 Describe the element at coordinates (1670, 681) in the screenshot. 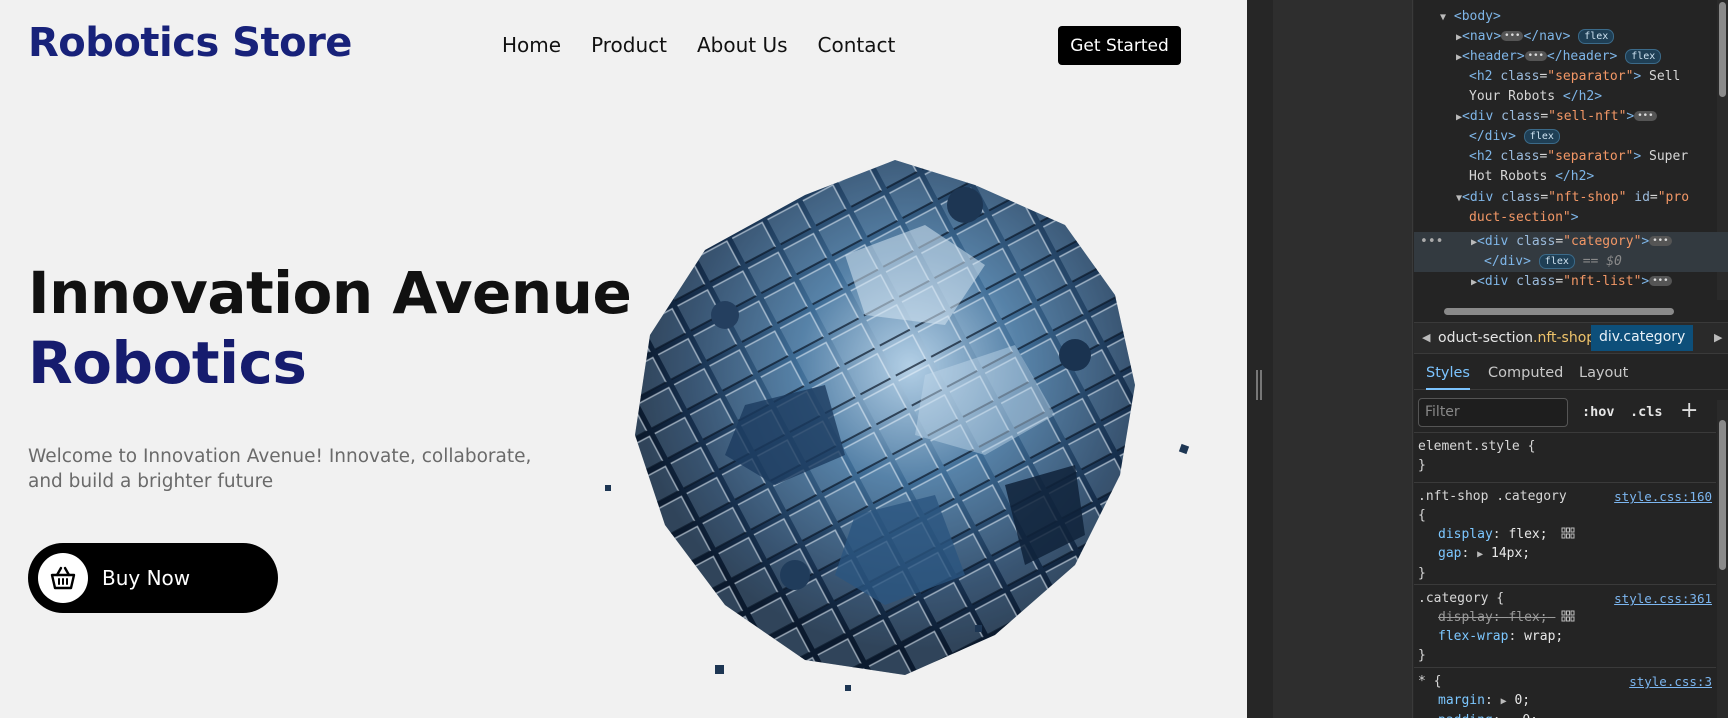

I see `rule3-source-link: style.css:3` at that location.